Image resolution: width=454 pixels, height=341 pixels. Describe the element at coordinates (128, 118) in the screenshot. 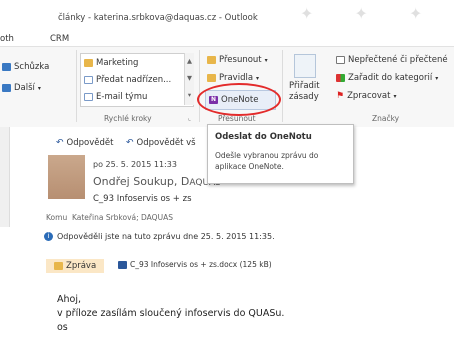

I see `quick-steps-group-label: Rychlé kroky` at that location.